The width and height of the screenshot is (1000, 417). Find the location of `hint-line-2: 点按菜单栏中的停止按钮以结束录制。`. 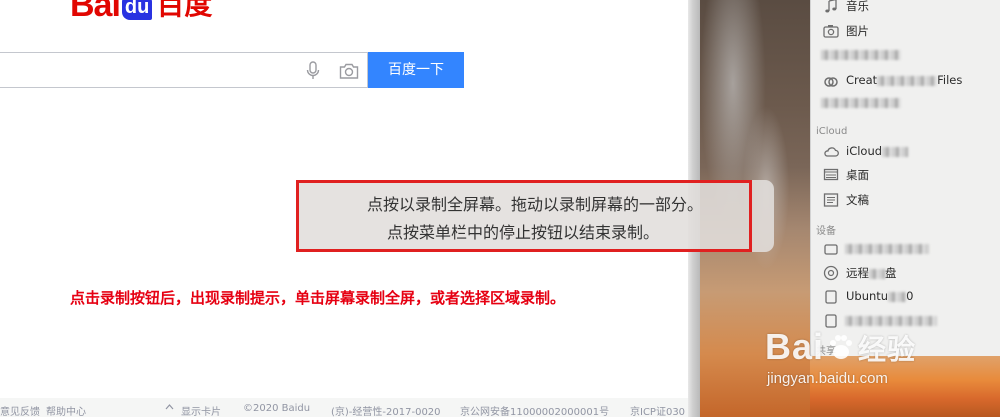

hint-line-2: 点按菜单栏中的停止按钮以结束录制。 is located at coordinates (522, 232).